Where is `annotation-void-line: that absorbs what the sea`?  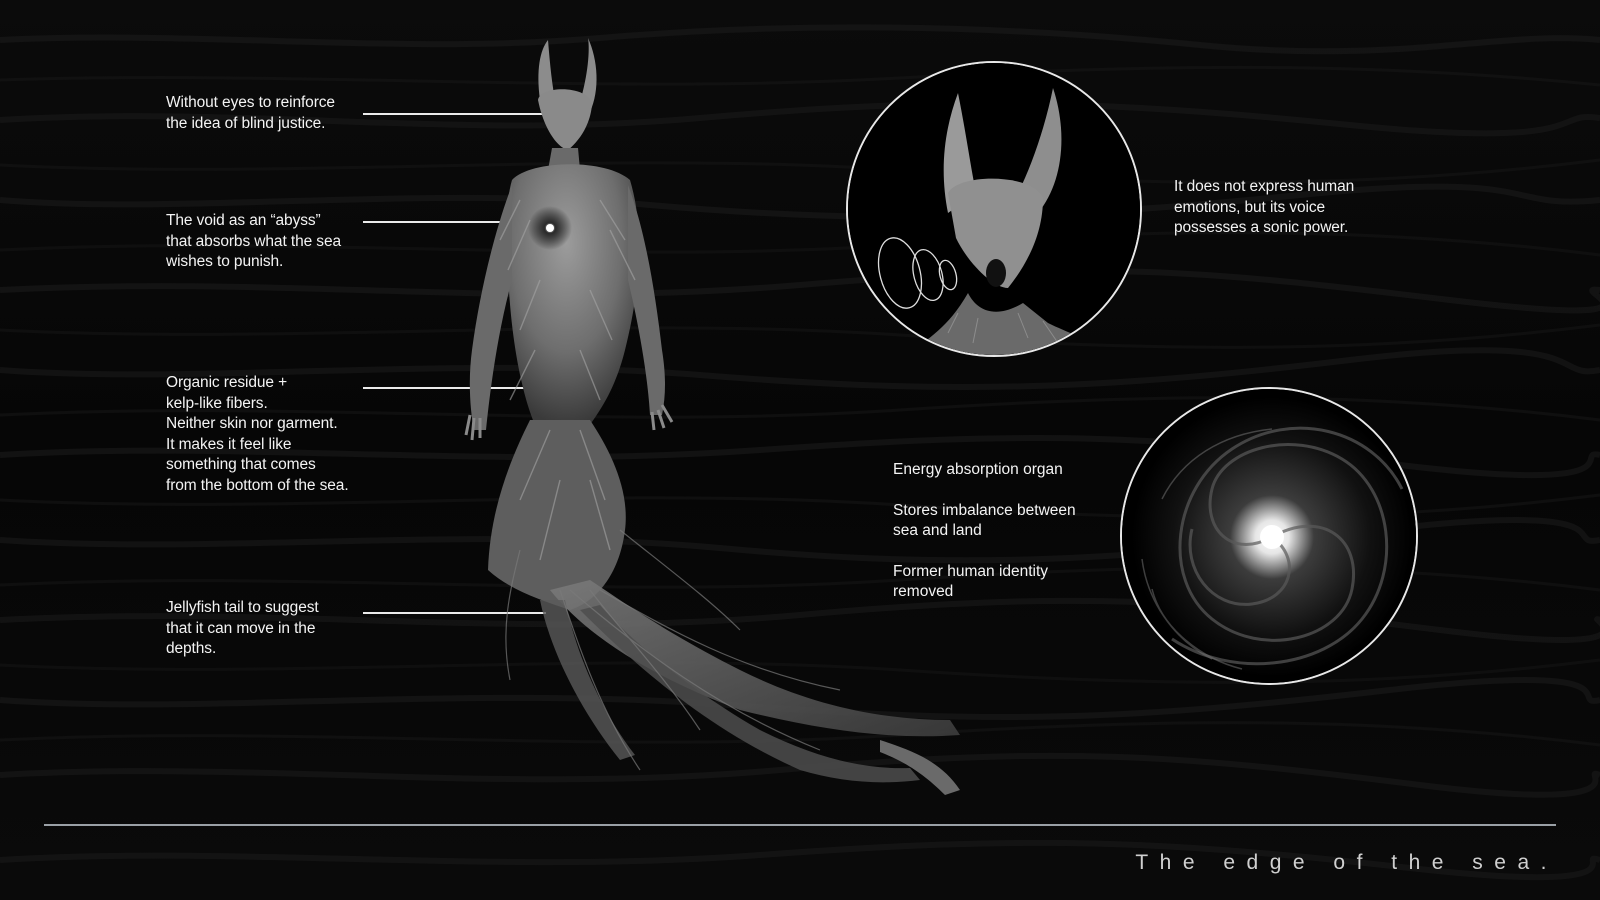
annotation-void-line: that absorbs what the sea is located at coordinates (254, 241).